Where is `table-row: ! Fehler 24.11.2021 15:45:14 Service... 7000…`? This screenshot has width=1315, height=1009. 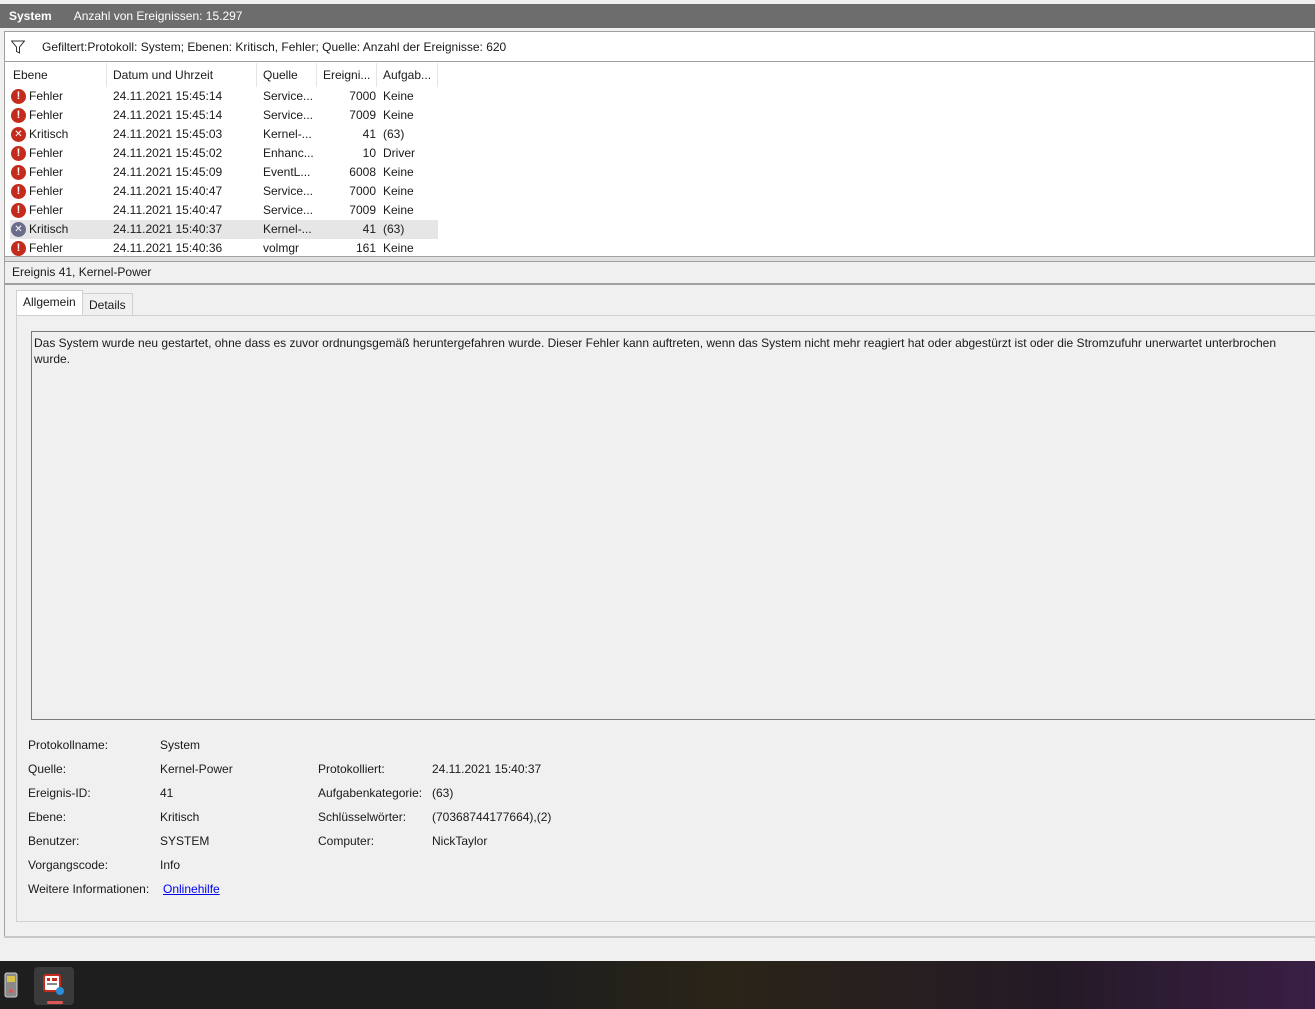
table-row: ! Fehler 24.11.2021 15:45:14 Service... 7000… is located at coordinates (224, 96).